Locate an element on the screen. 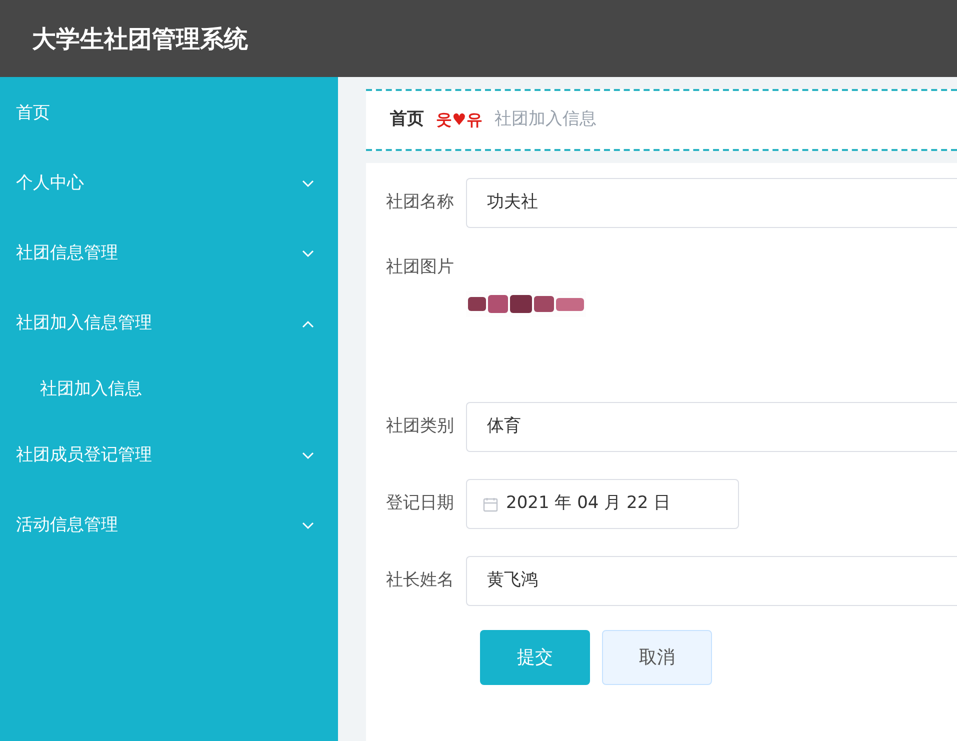 Image resolution: width=957 pixels, height=741 pixels. menu-item: 社团加入信息管理 is located at coordinates (169, 324).